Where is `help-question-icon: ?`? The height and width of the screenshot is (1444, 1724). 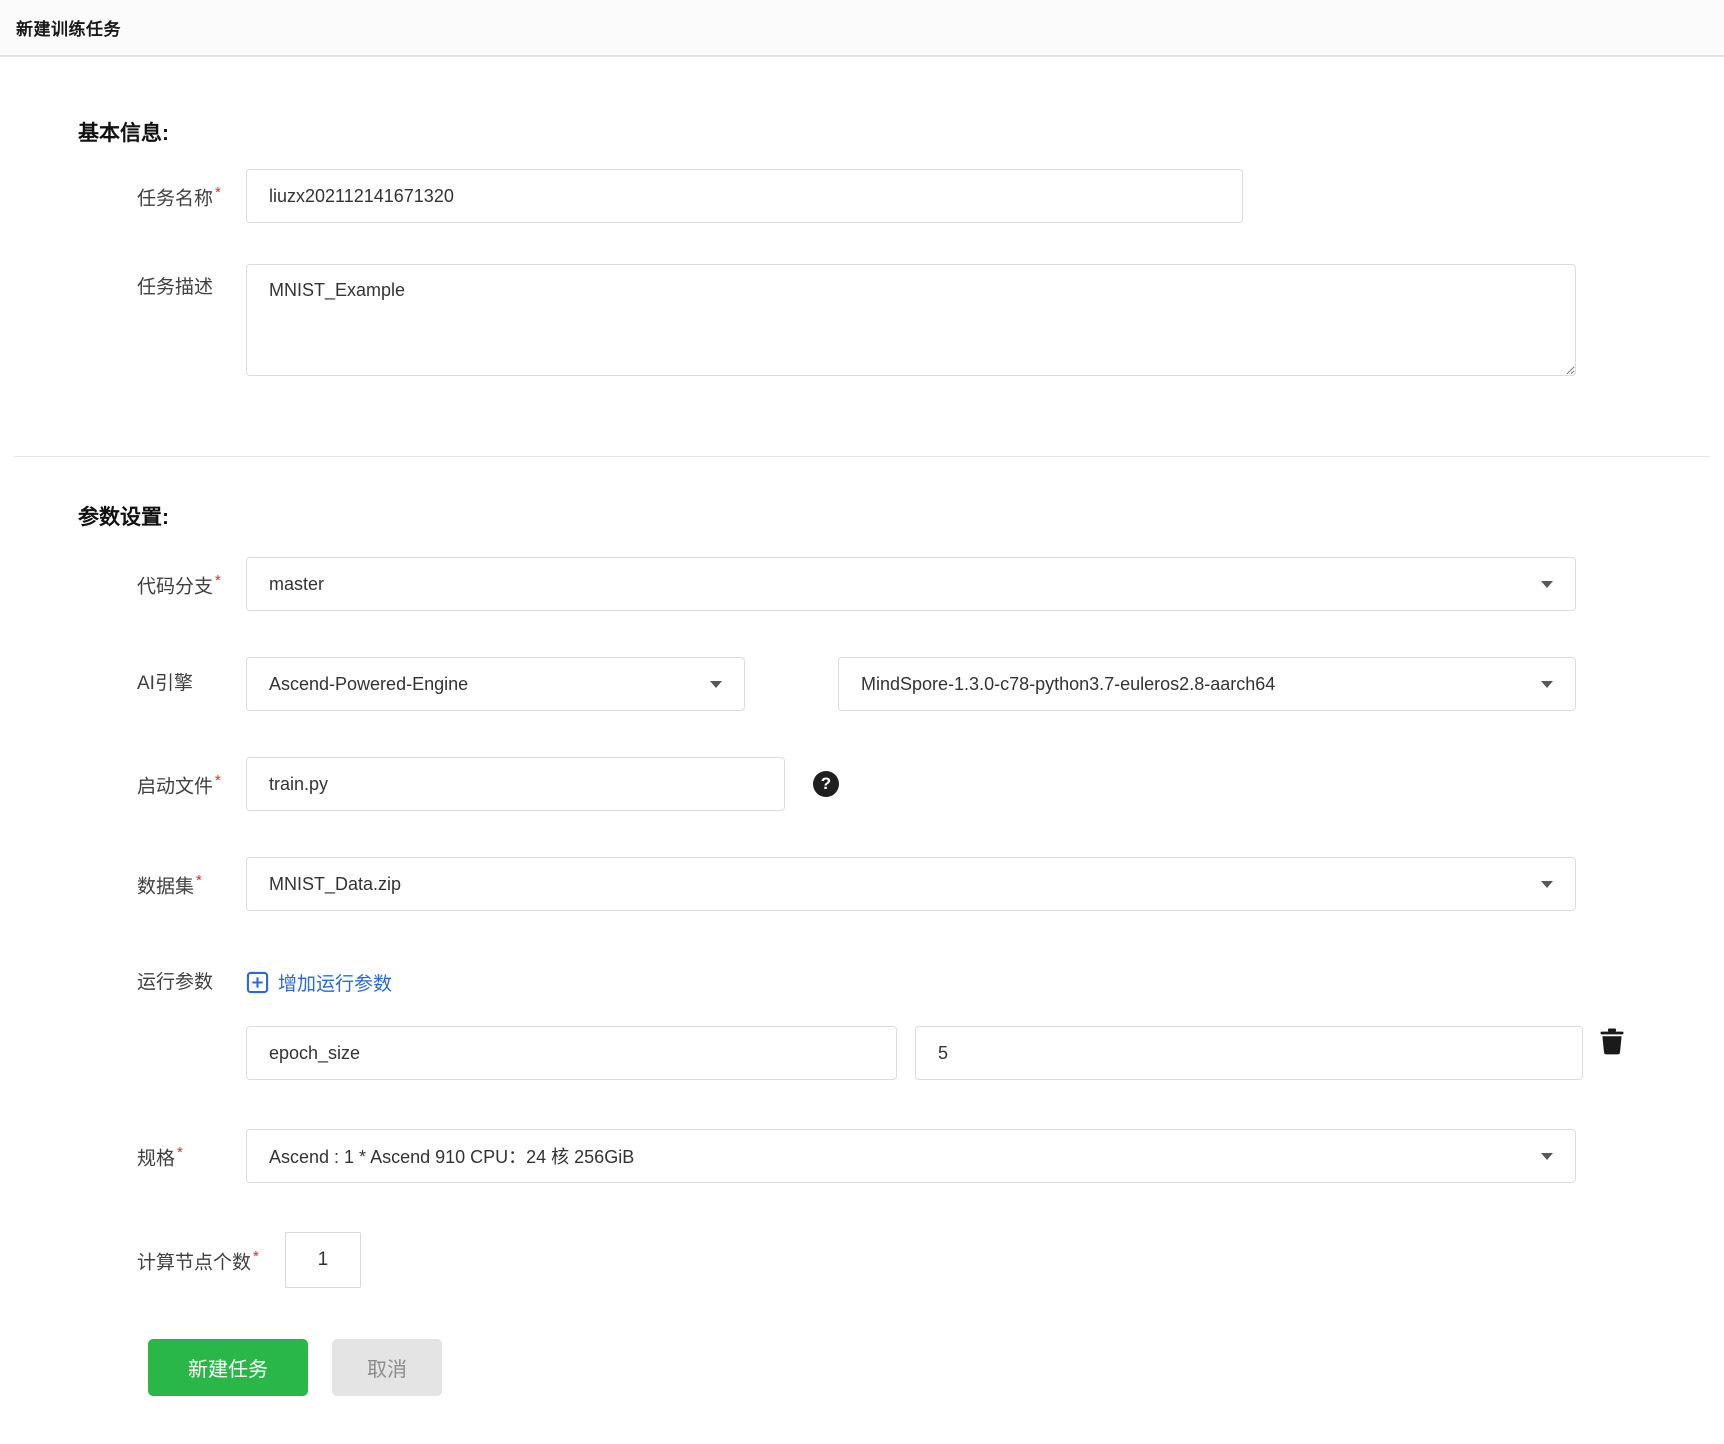
help-question-icon: ? is located at coordinates (826, 784).